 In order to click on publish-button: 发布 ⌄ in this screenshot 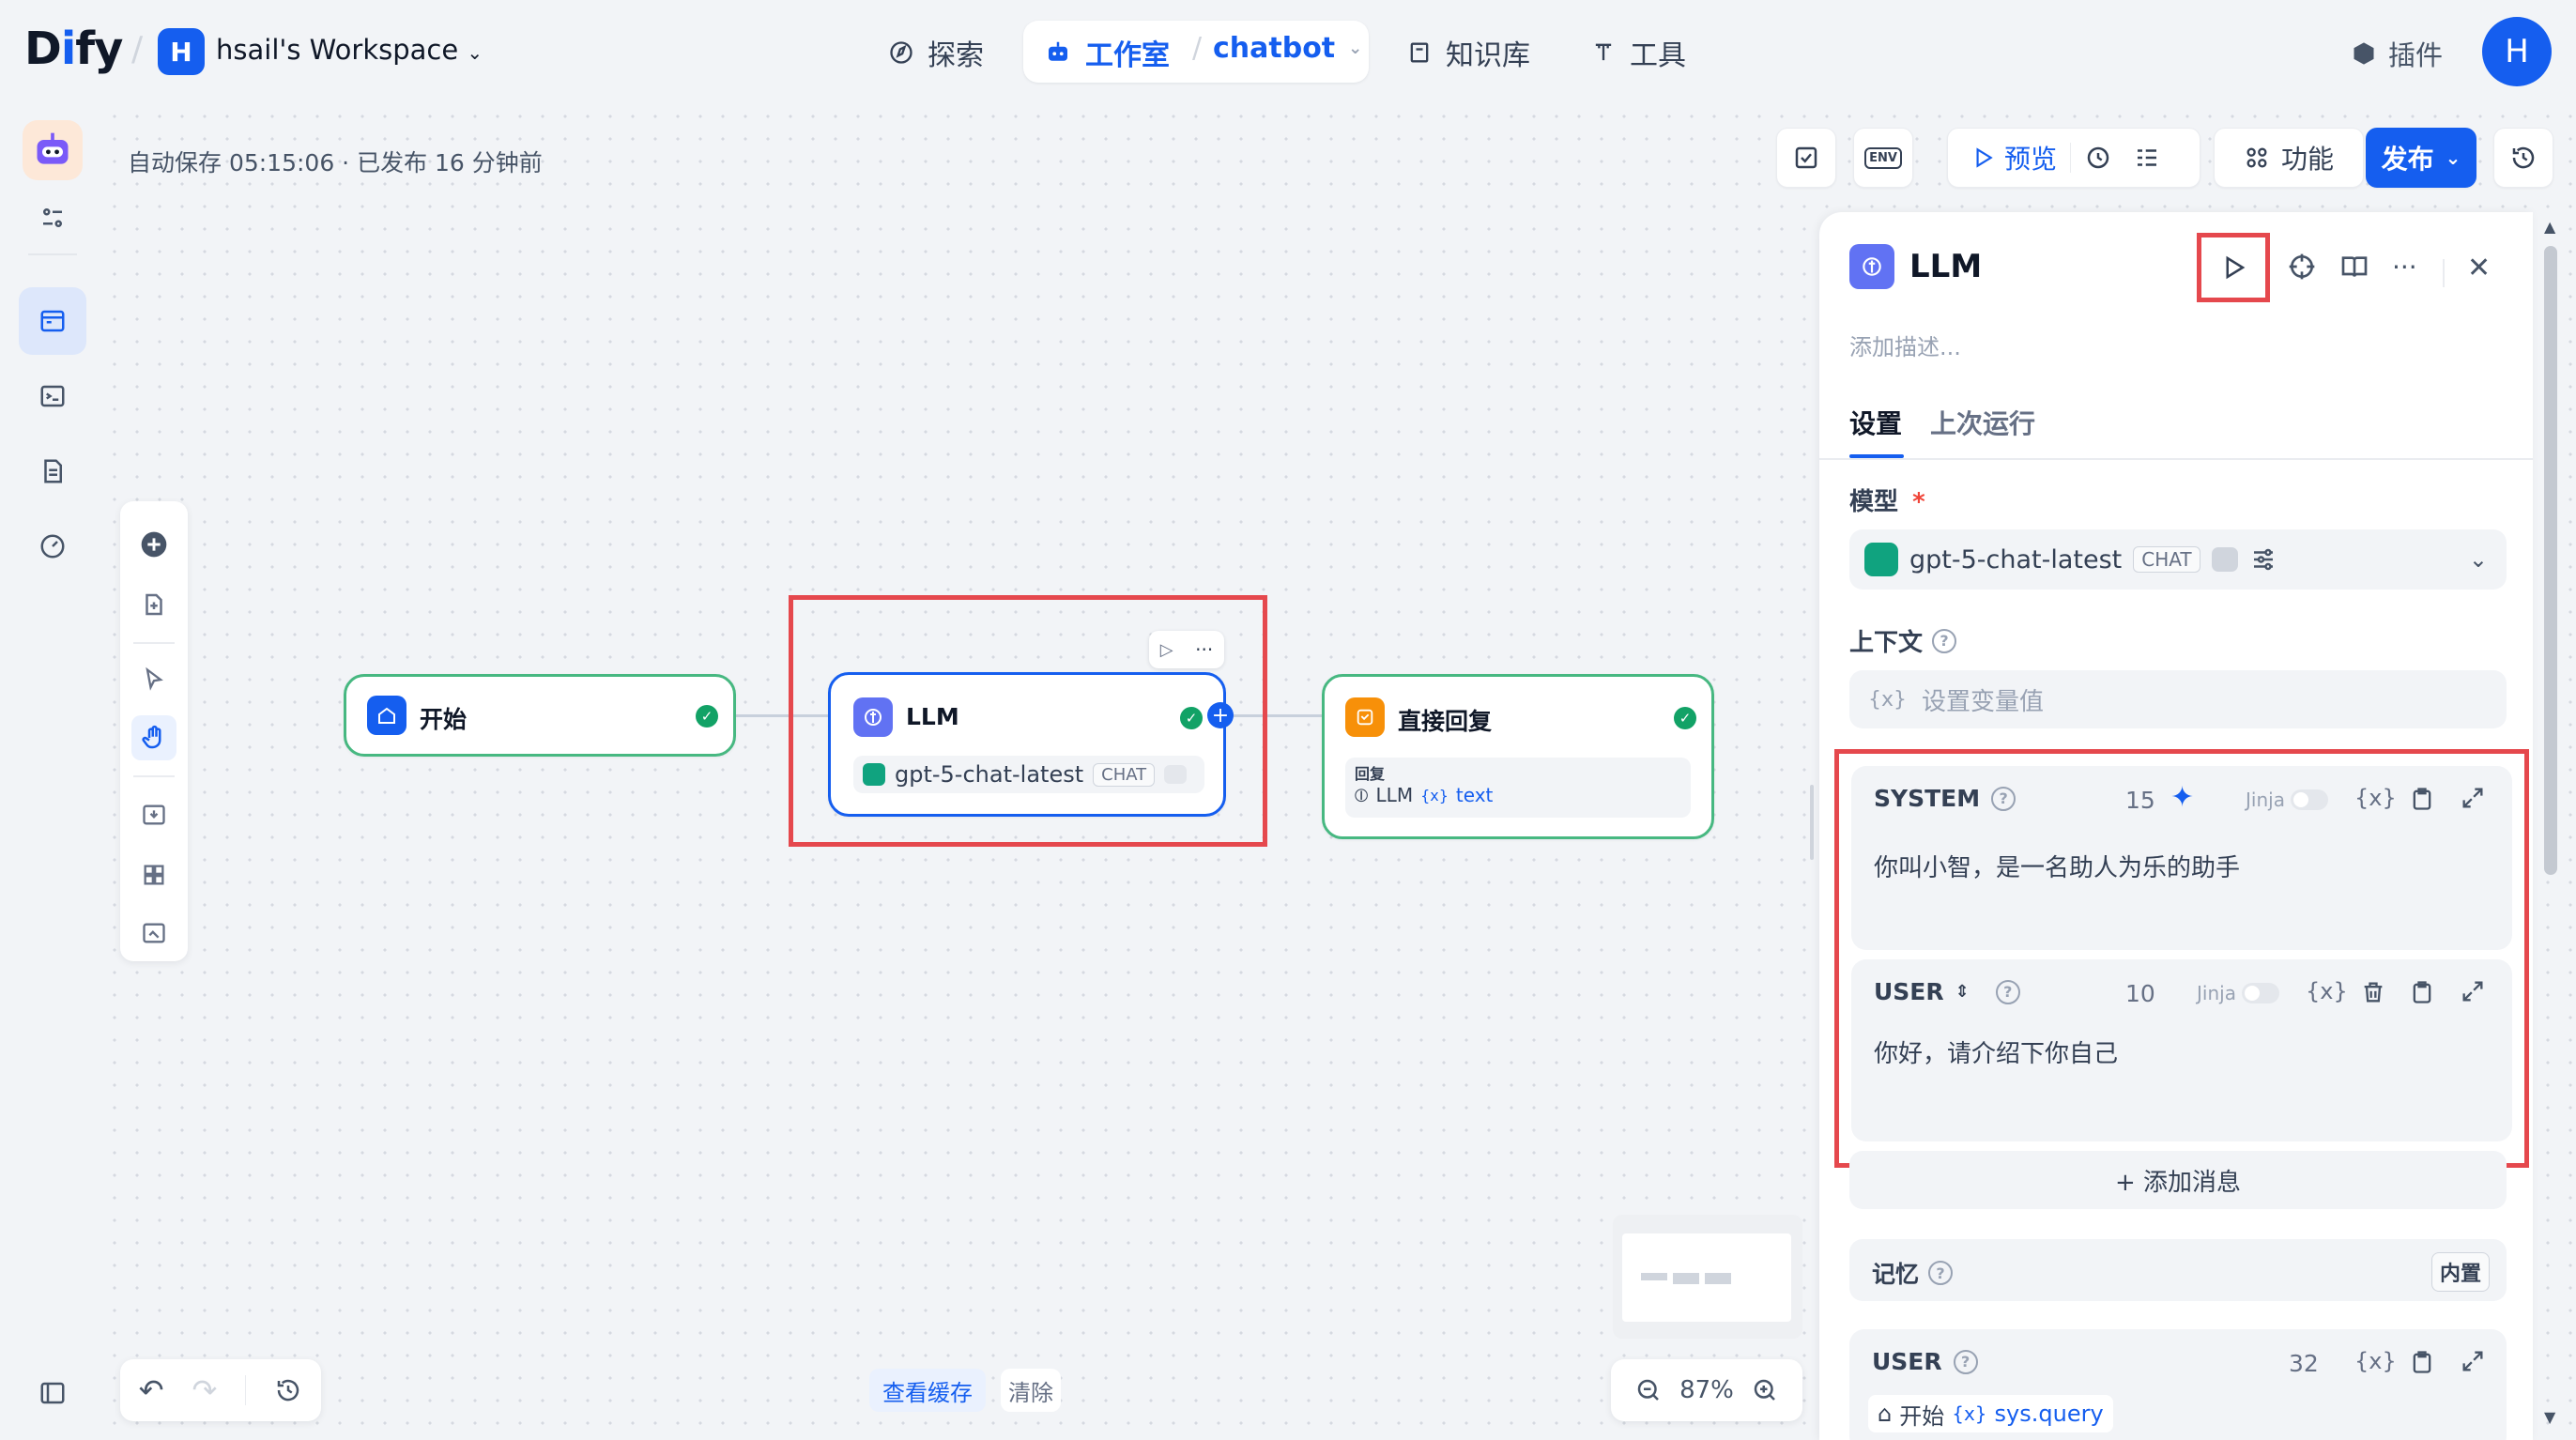, I will do `click(2421, 158)`.